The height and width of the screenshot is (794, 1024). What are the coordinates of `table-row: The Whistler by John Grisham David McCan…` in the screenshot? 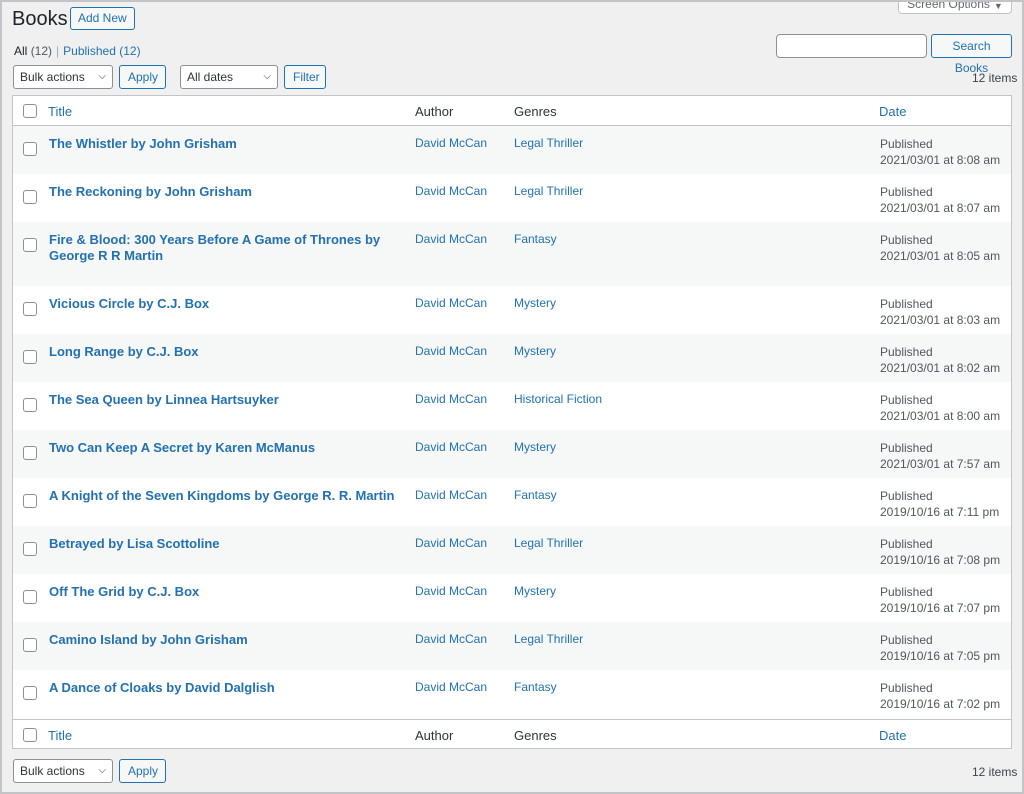 It's located at (512, 150).